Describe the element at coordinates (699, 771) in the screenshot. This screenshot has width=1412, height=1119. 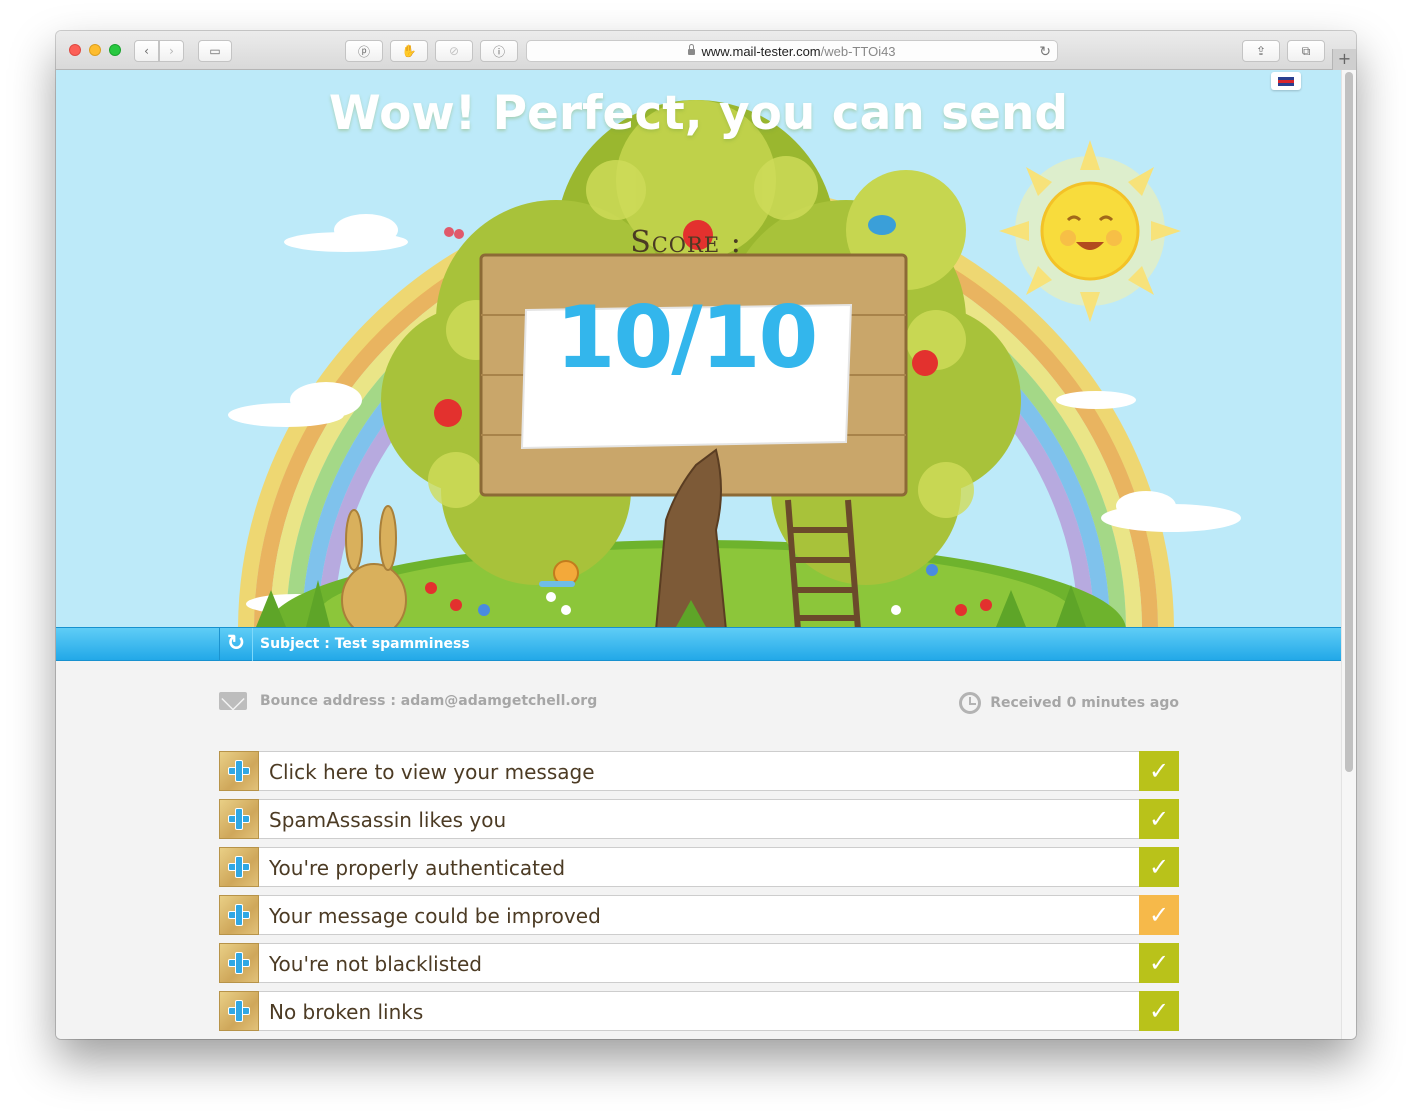
I see `check-view-message: Click here to view your message ✓` at that location.